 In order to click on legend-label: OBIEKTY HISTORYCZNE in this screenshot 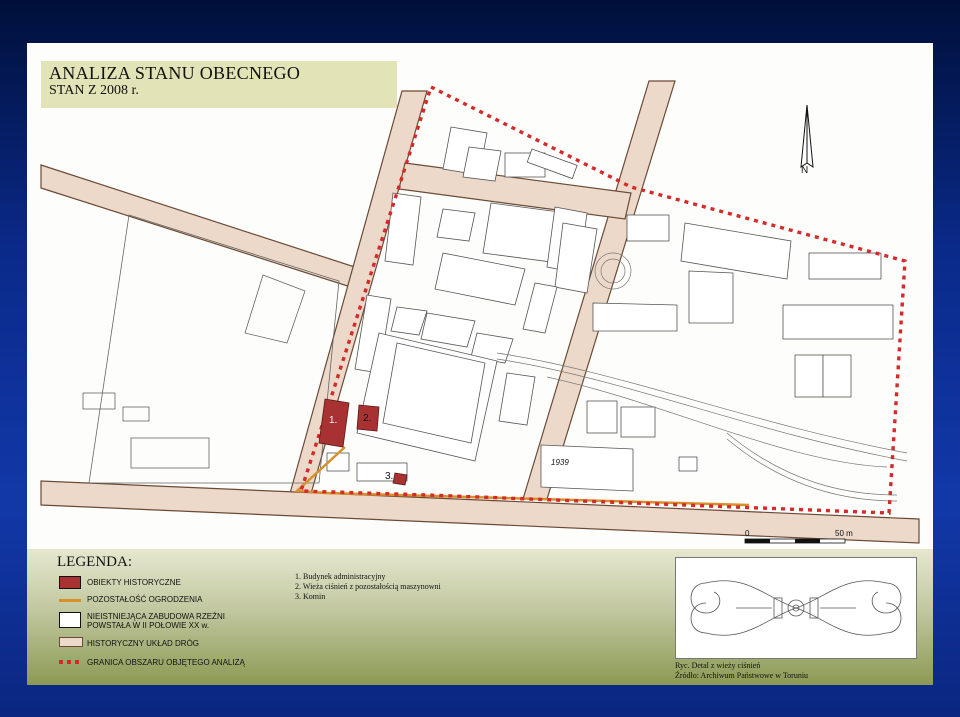, I will do `click(134, 582)`.